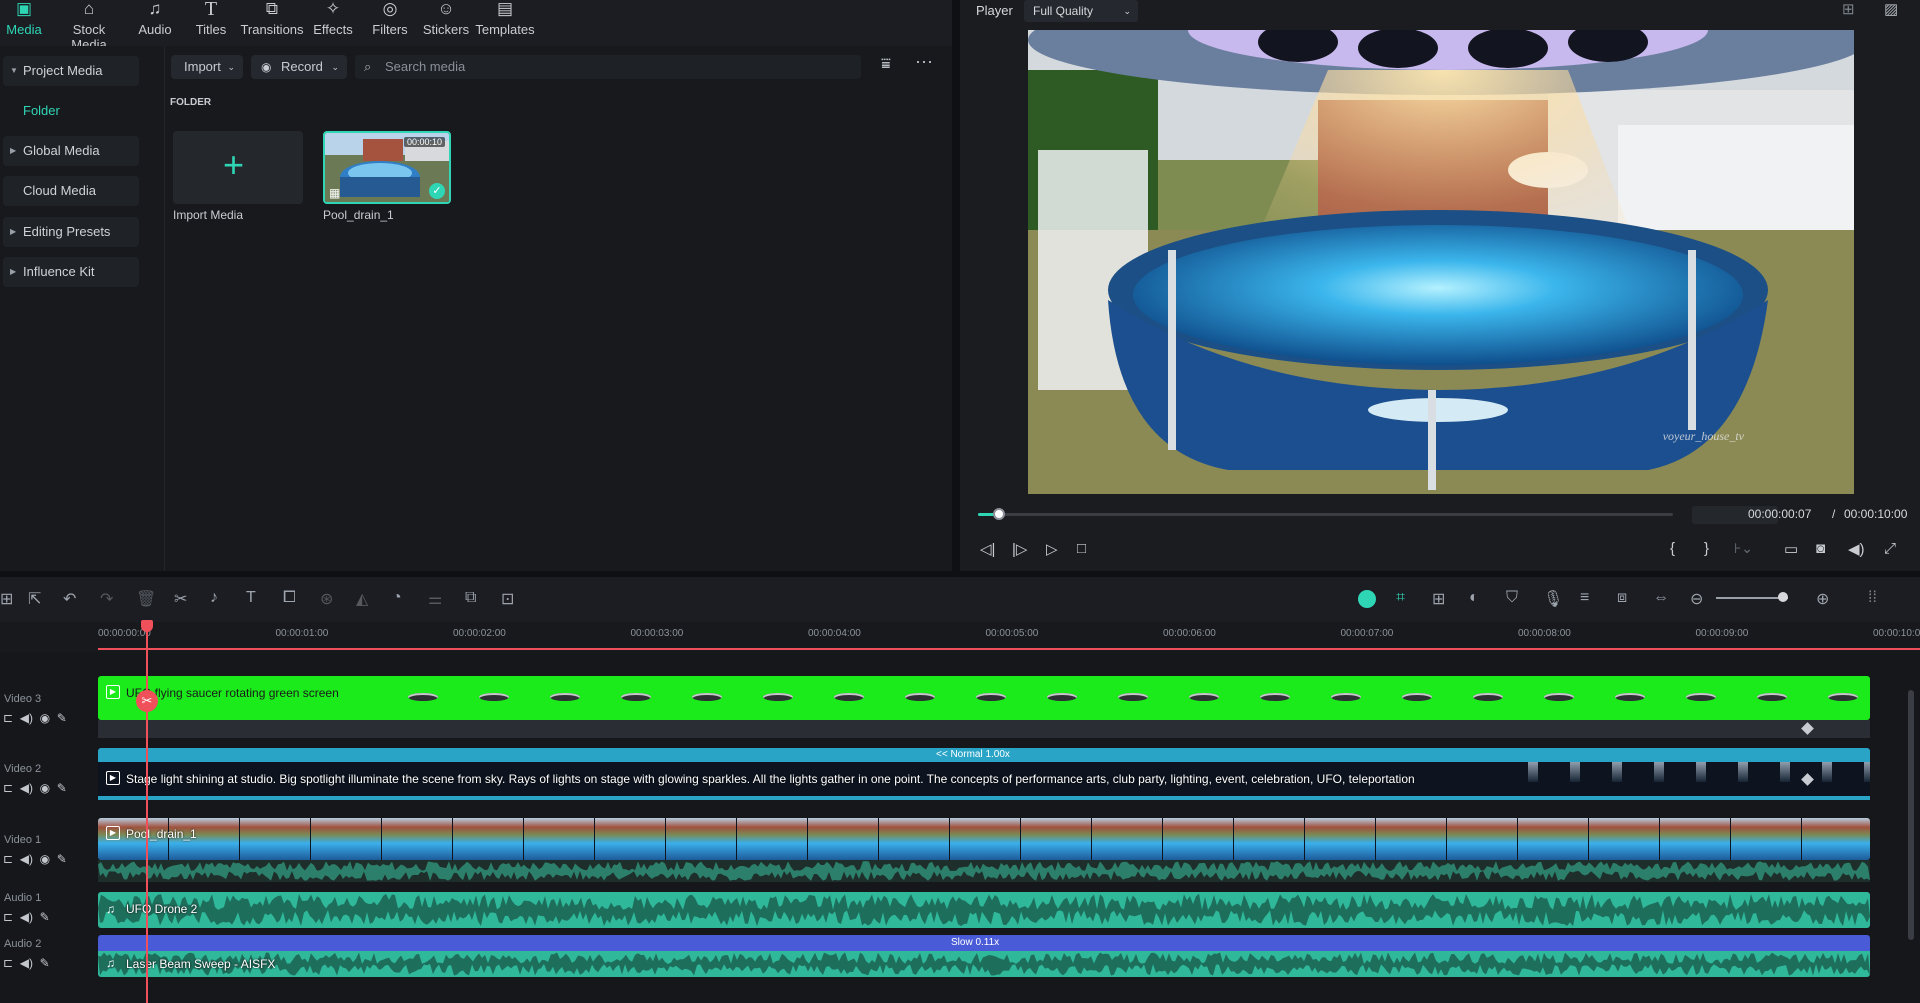  I want to click on play-icon: ▷, so click(1052, 549).